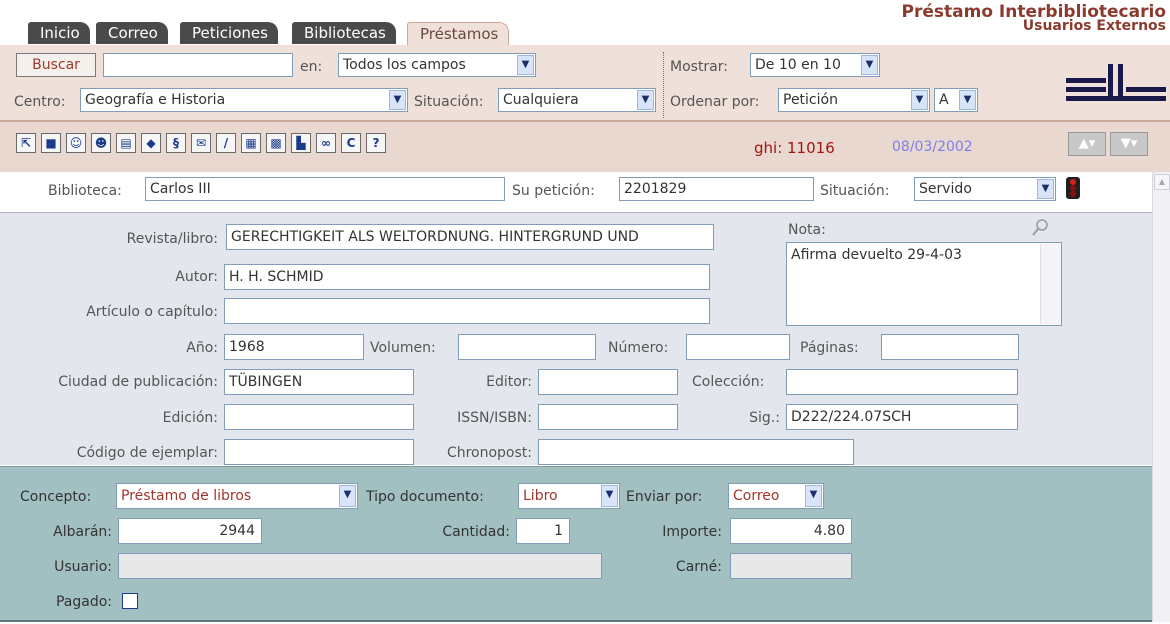 The width and height of the screenshot is (1170, 624). I want to click on return-icon: C, so click(351, 143).